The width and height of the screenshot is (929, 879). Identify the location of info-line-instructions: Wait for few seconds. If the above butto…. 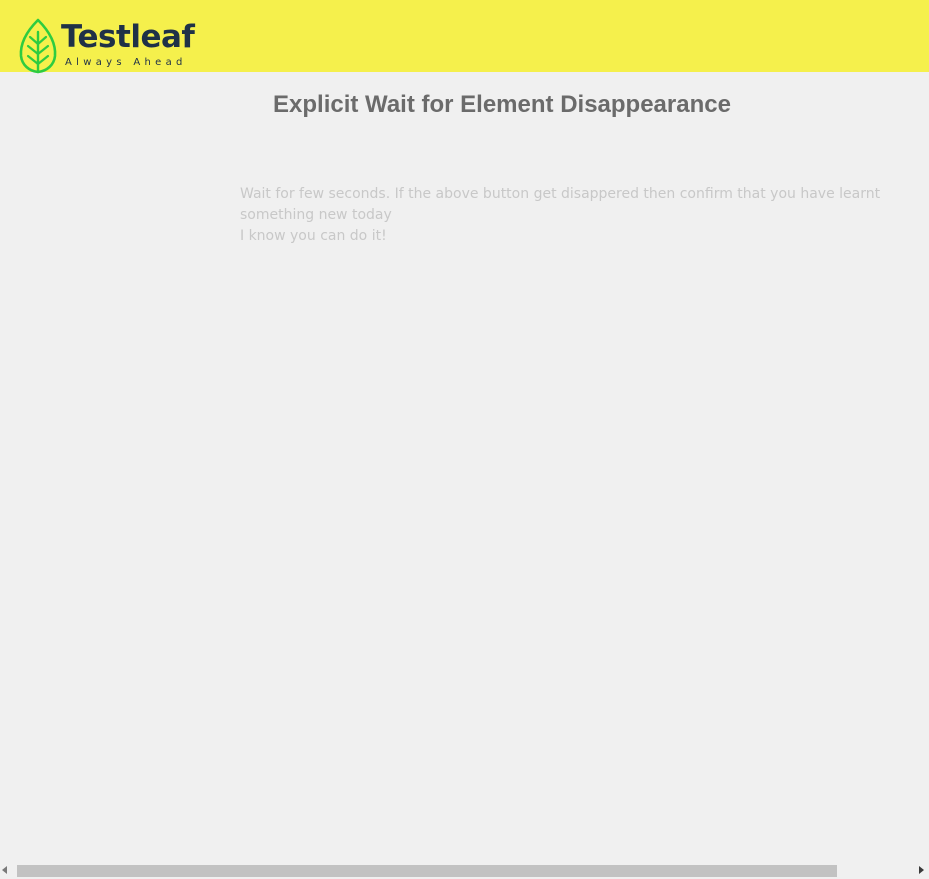
(560, 204).